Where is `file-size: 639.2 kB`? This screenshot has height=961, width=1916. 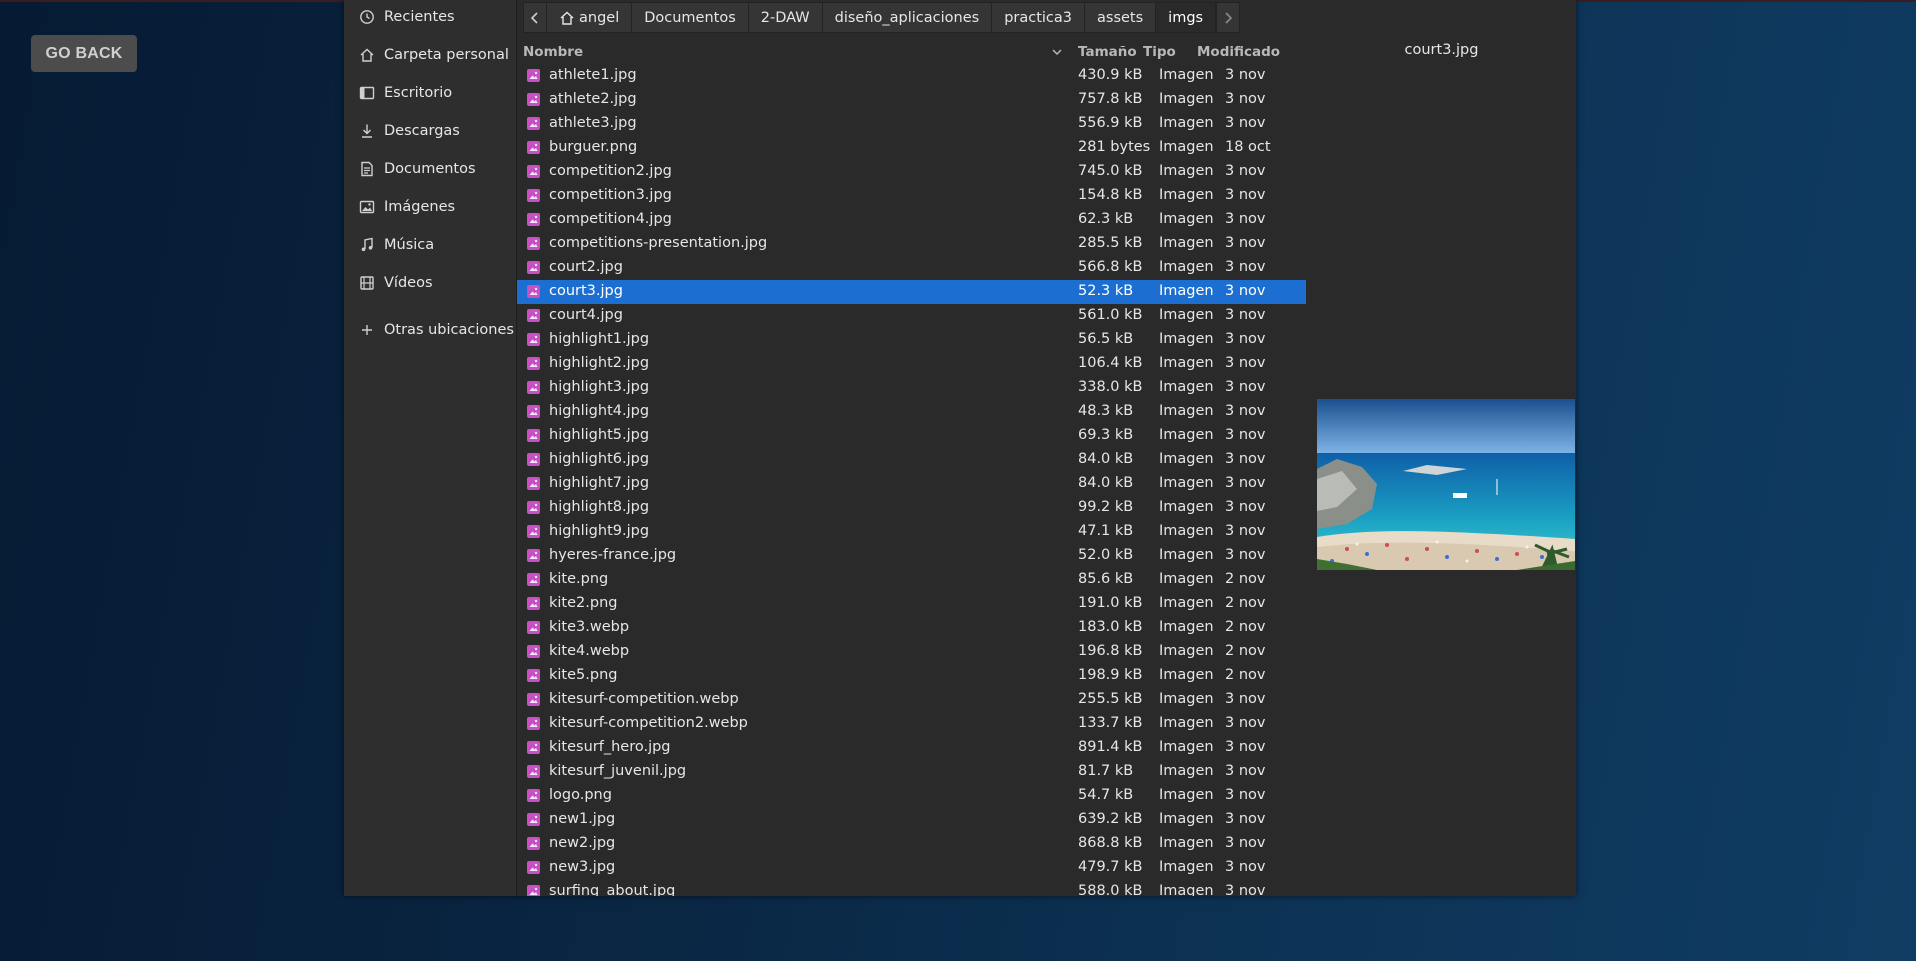
file-size: 639.2 kB is located at coordinates (1110, 819).